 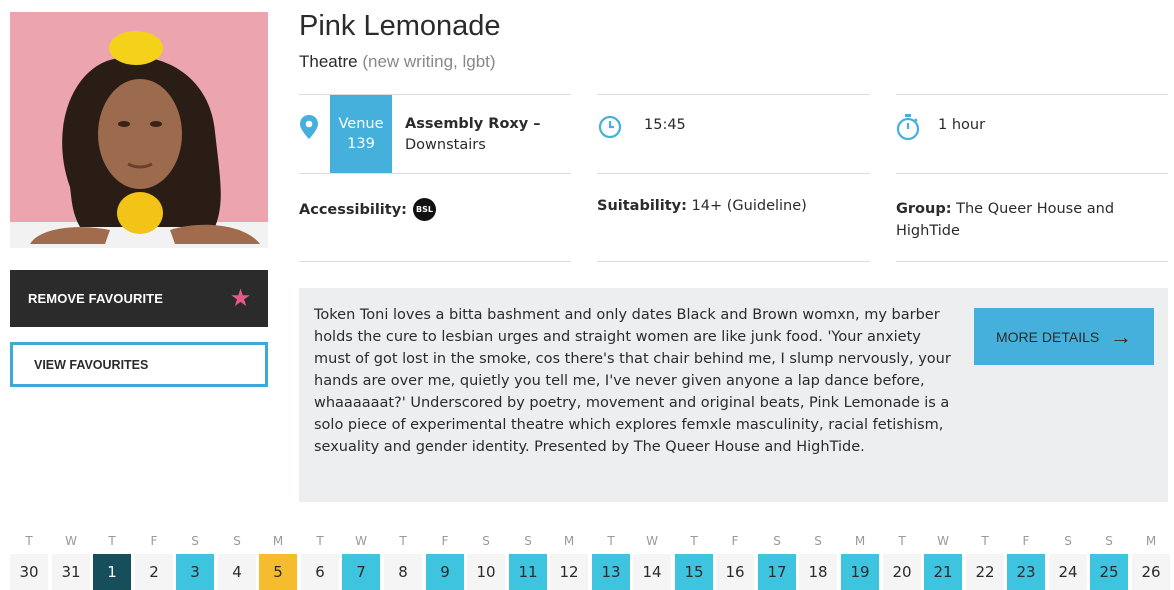 I want to click on calendar-day: S4, so click(x=237, y=559).